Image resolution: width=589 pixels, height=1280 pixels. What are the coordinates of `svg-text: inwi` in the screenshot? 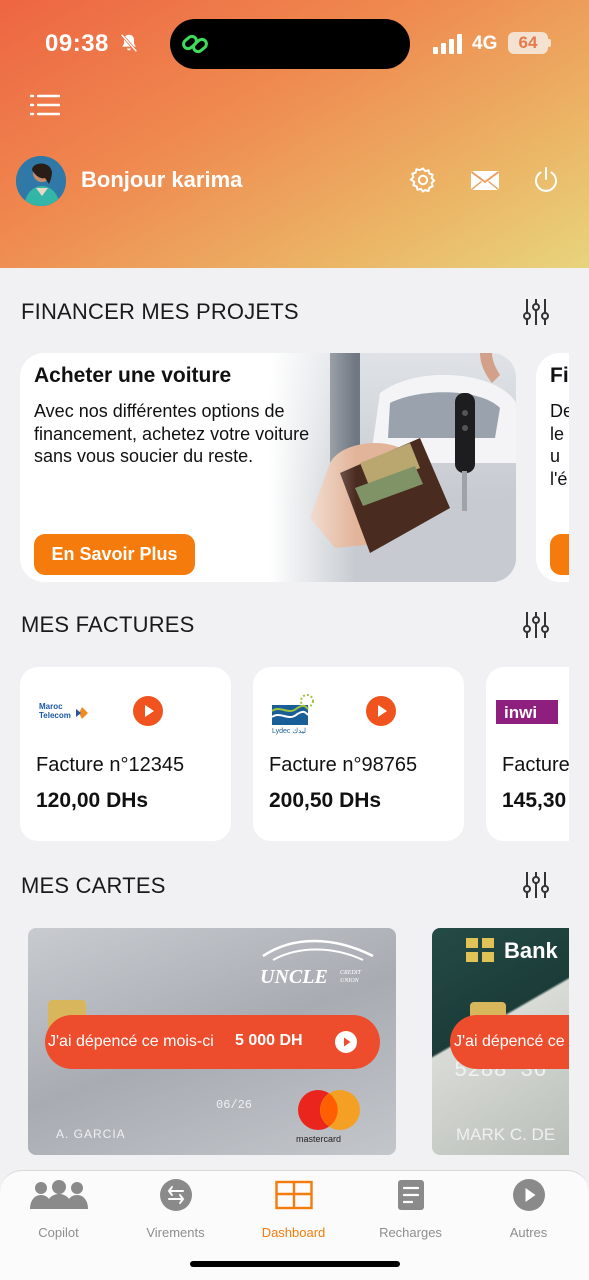 It's located at (520, 712).